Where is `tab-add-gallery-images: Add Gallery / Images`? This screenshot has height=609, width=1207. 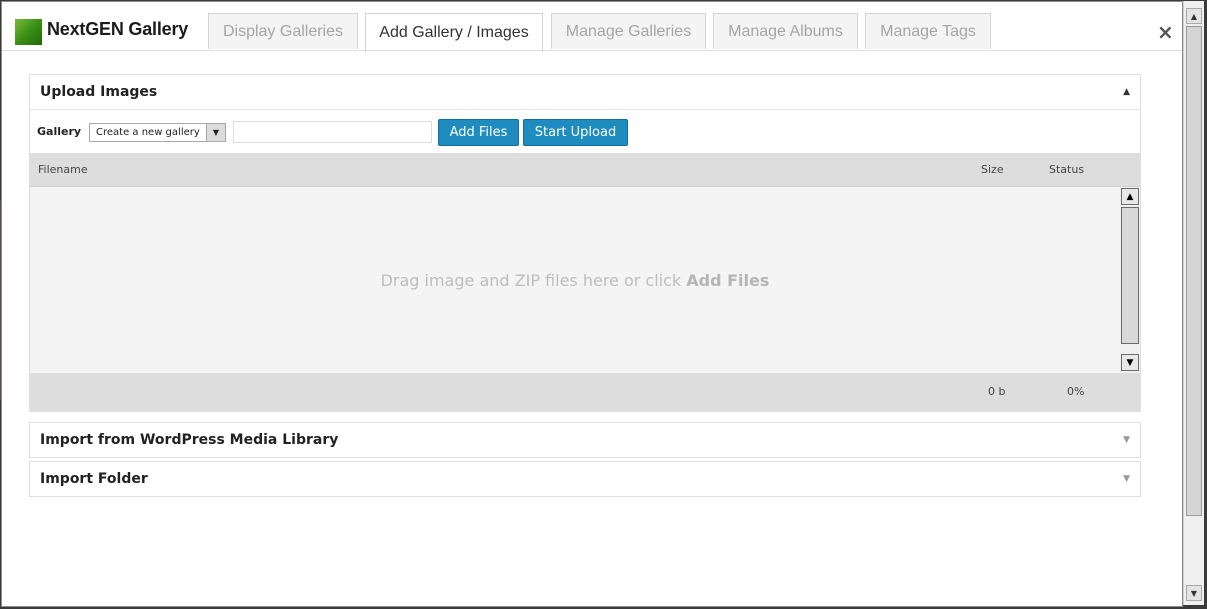 tab-add-gallery-images: Add Gallery / Images is located at coordinates (454, 32).